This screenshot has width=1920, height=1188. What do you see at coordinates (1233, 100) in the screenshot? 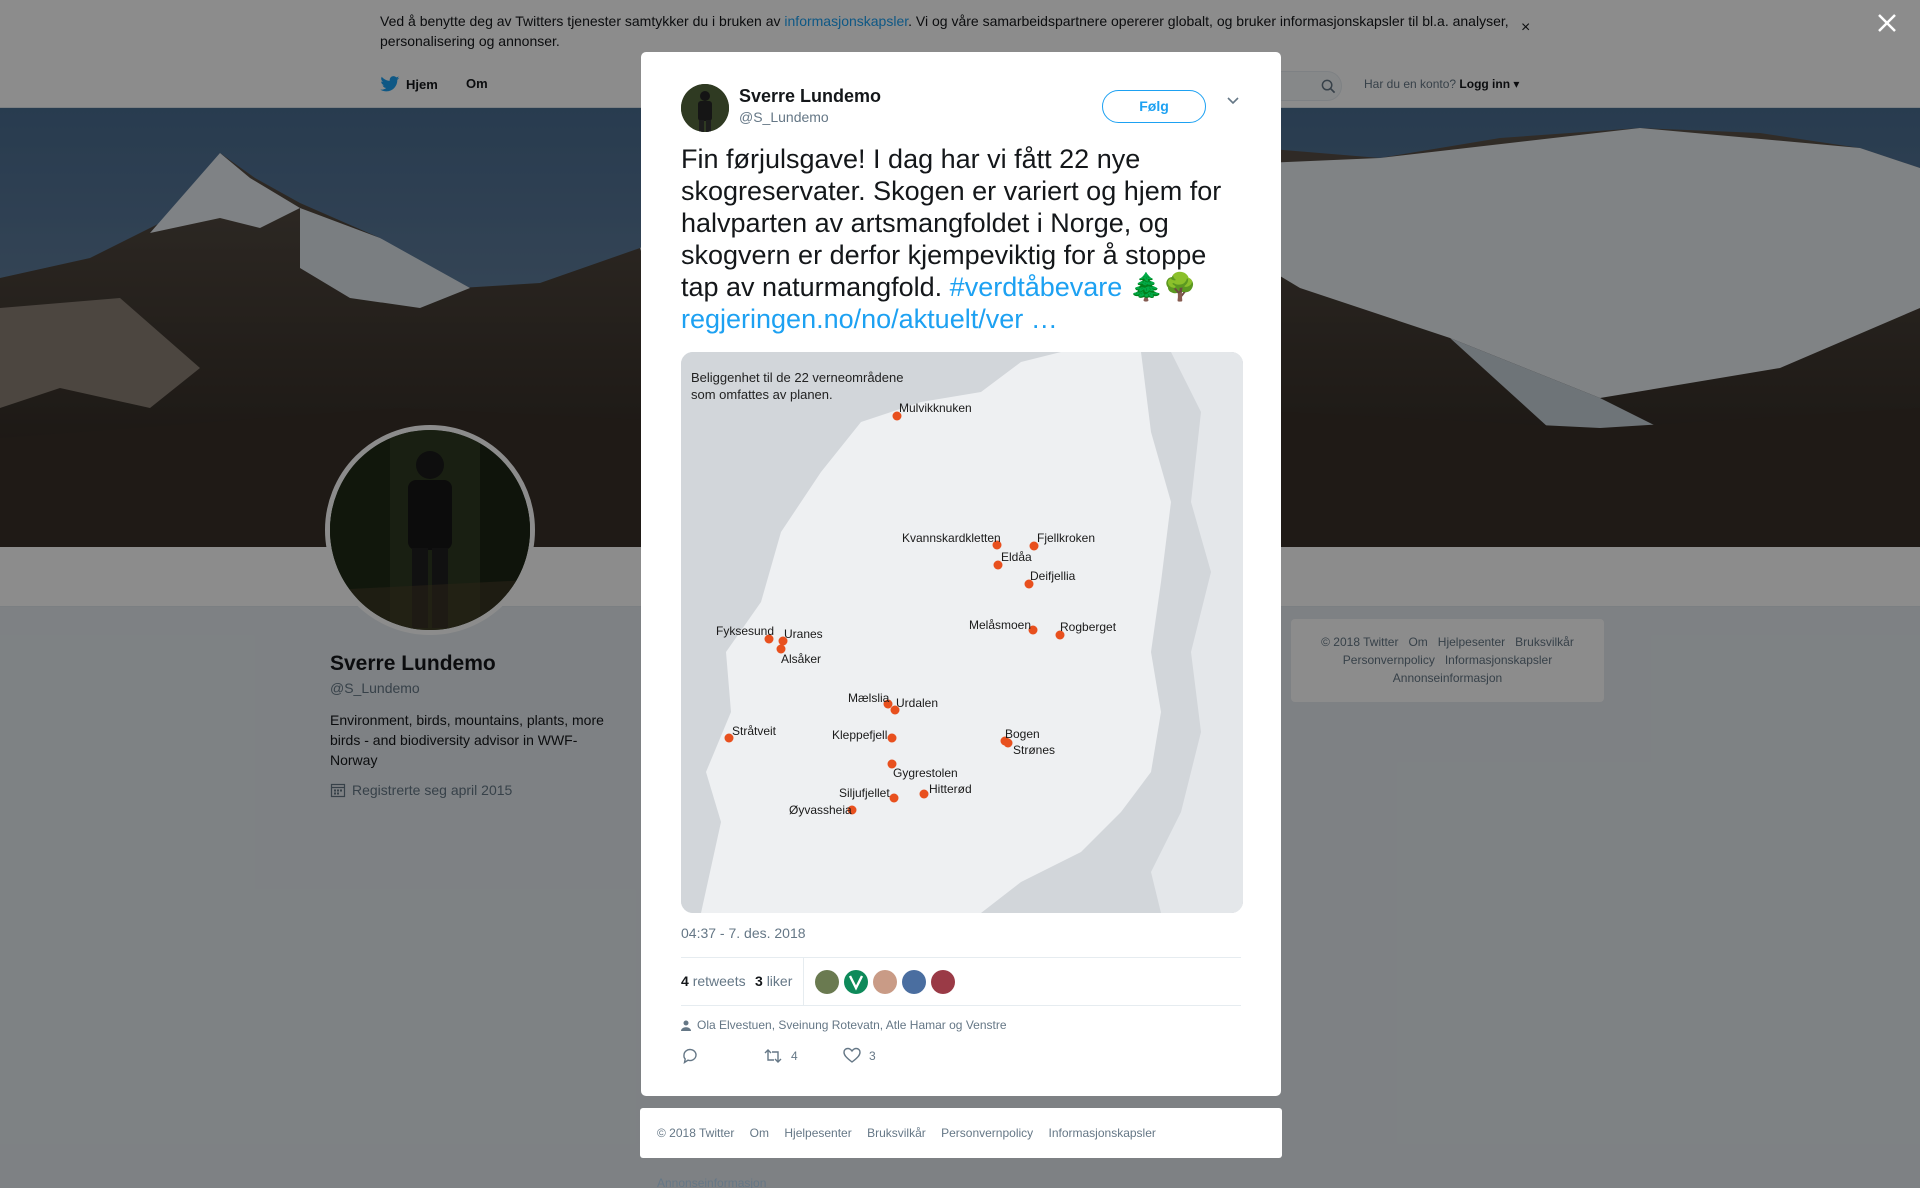
I see `chevron-down-icon` at bounding box center [1233, 100].